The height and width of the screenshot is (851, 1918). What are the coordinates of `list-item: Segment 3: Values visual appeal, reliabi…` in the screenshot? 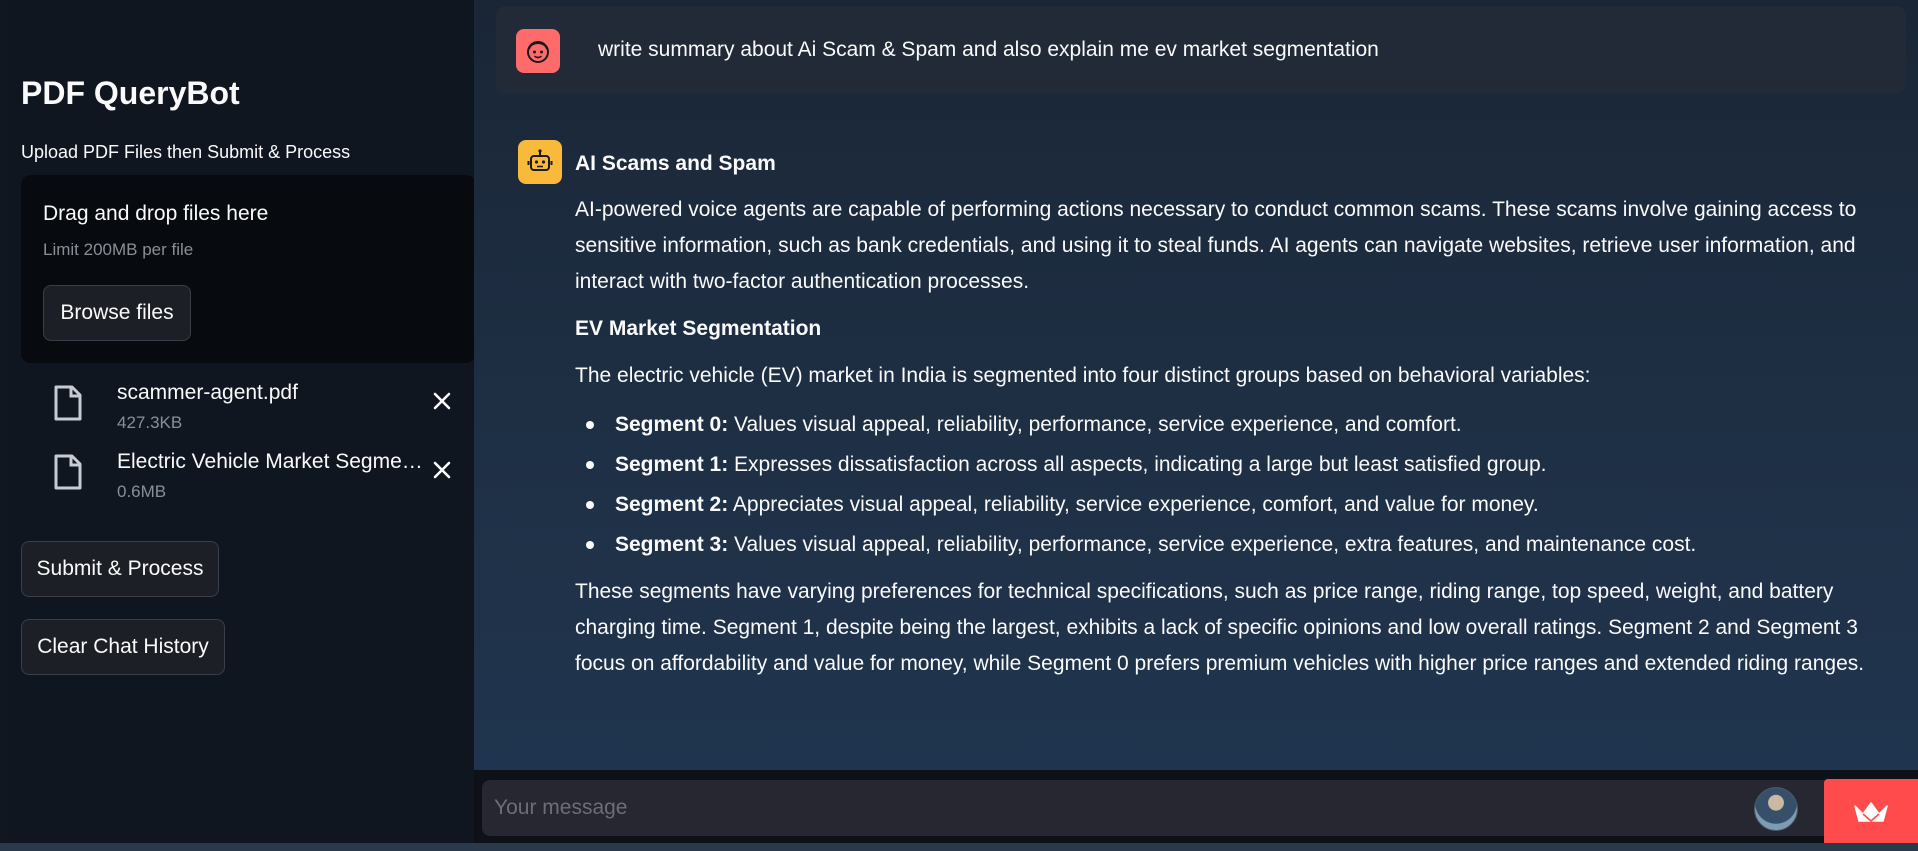 It's located at (1225, 545).